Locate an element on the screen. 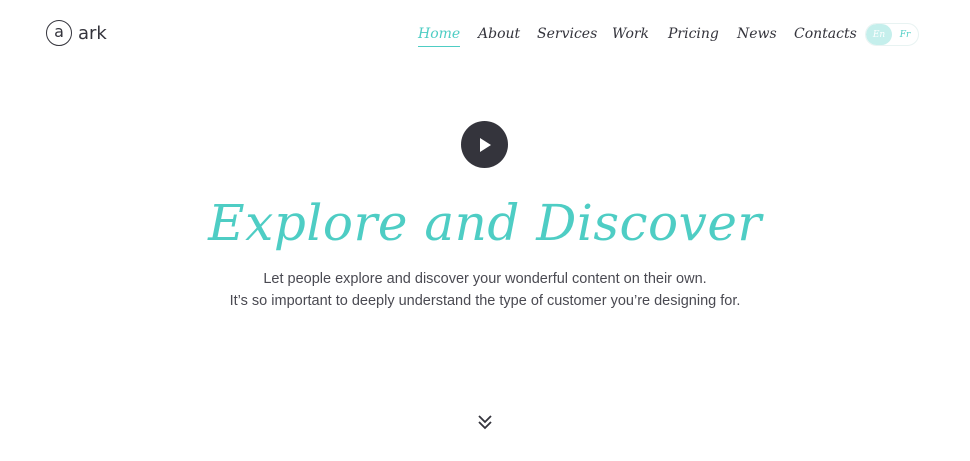  nav-item-news: News is located at coordinates (757, 34).